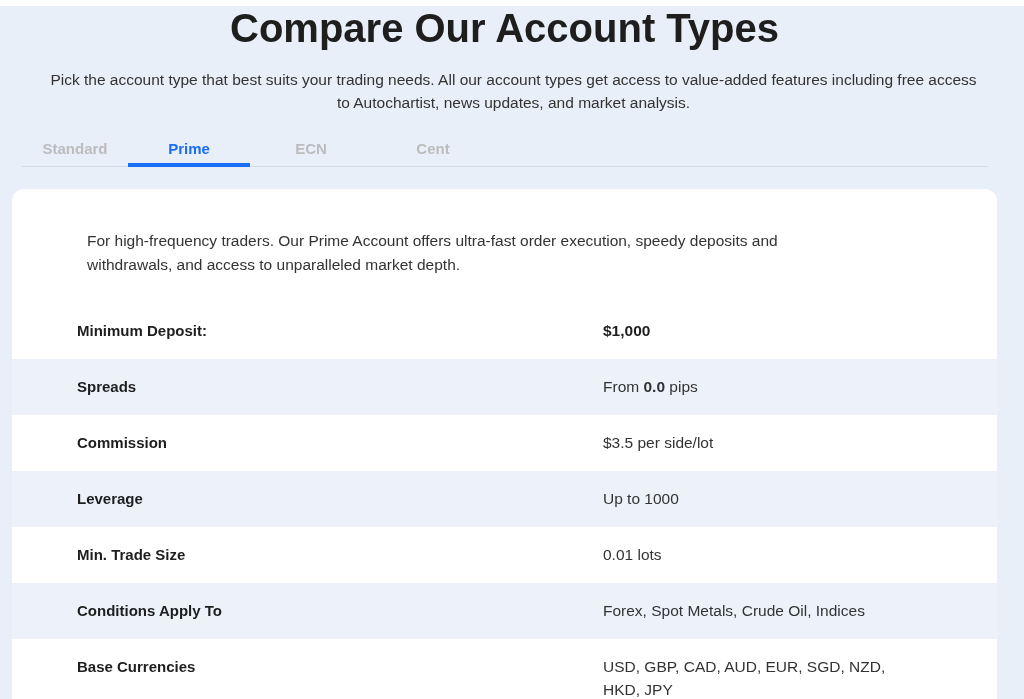 The height and width of the screenshot is (699, 1024). Describe the element at coordinates (745, 678) in the screenshot. I see `row-value: USD, GBP, CAD, AUD, EUR, SGD, NZD, HKD, JPY` at that location.